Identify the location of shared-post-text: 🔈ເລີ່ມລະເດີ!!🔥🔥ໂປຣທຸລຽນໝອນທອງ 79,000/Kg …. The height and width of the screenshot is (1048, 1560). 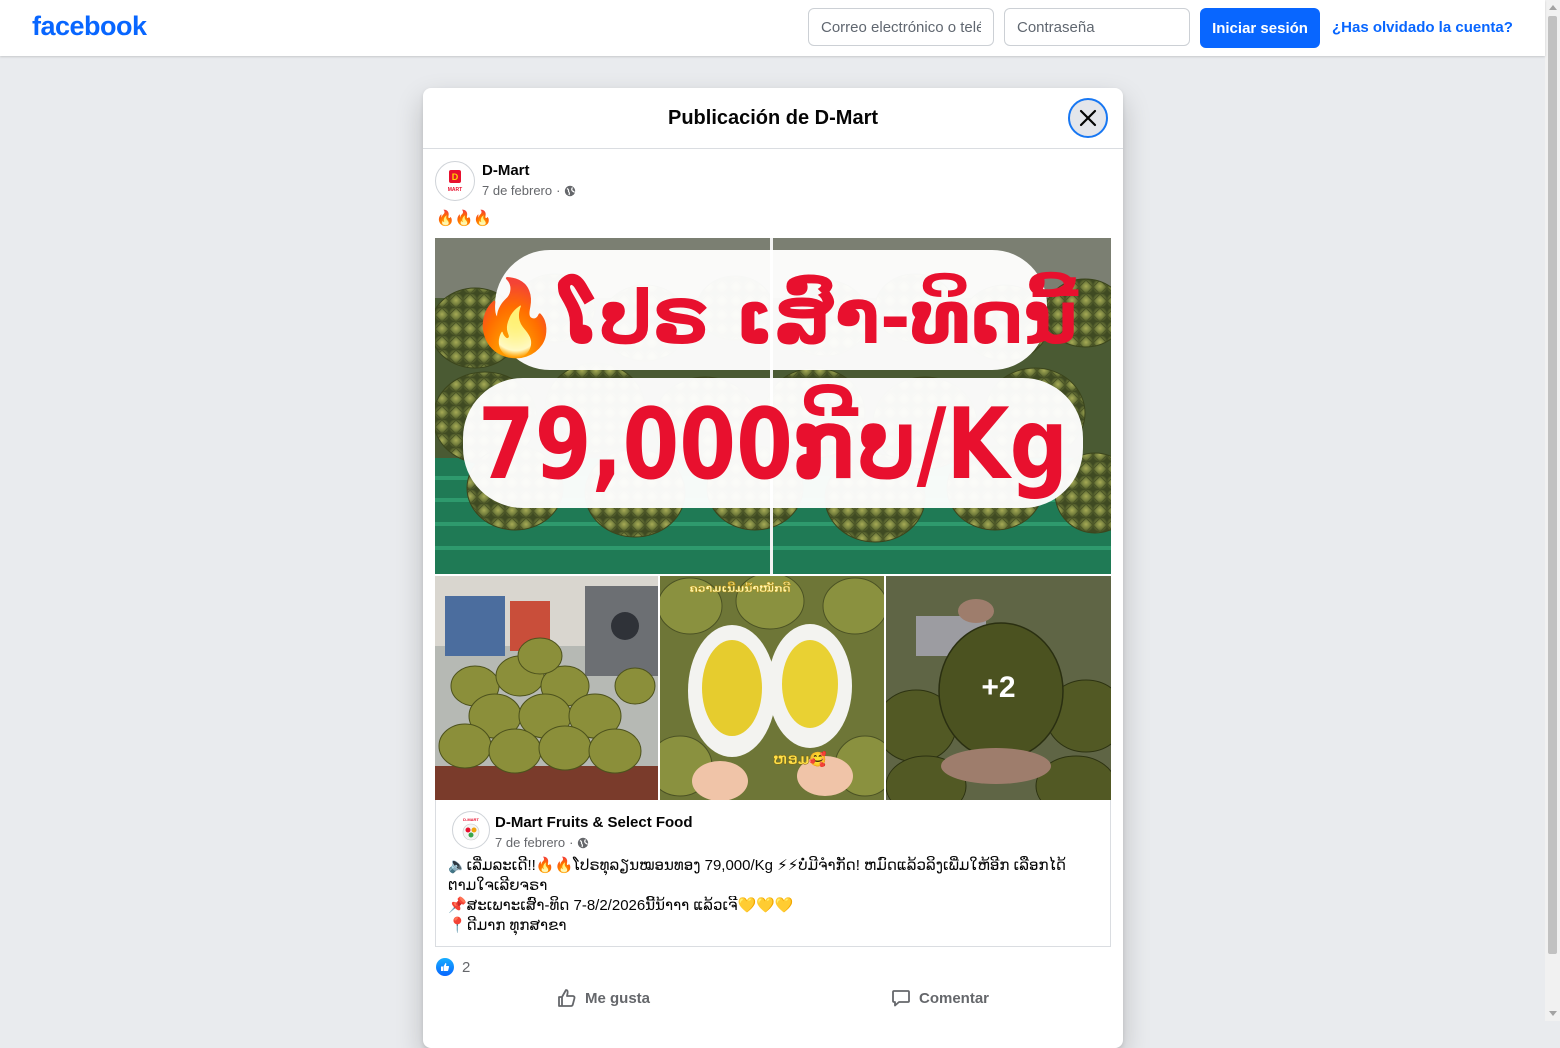
(773, 896).